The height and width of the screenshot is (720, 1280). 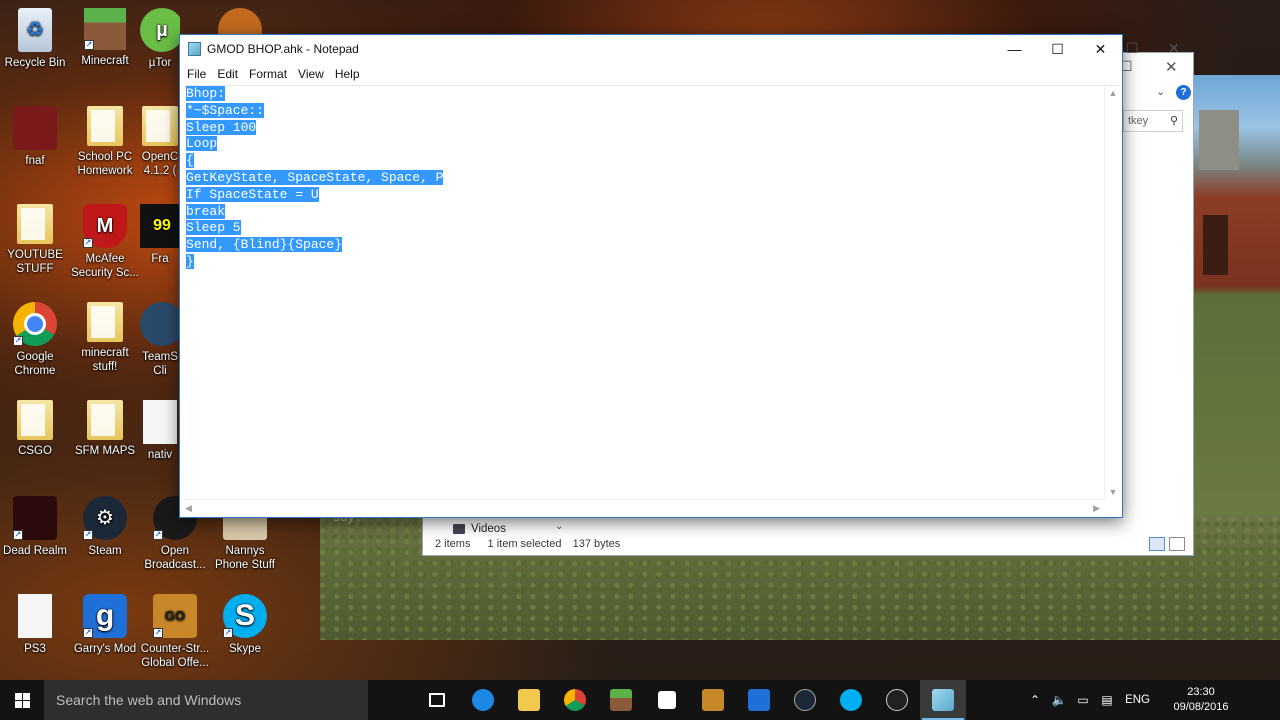 I want to click on desktop-icon-recycle-bin: ♻ Recycle Bin, so click(x=35, y=39).